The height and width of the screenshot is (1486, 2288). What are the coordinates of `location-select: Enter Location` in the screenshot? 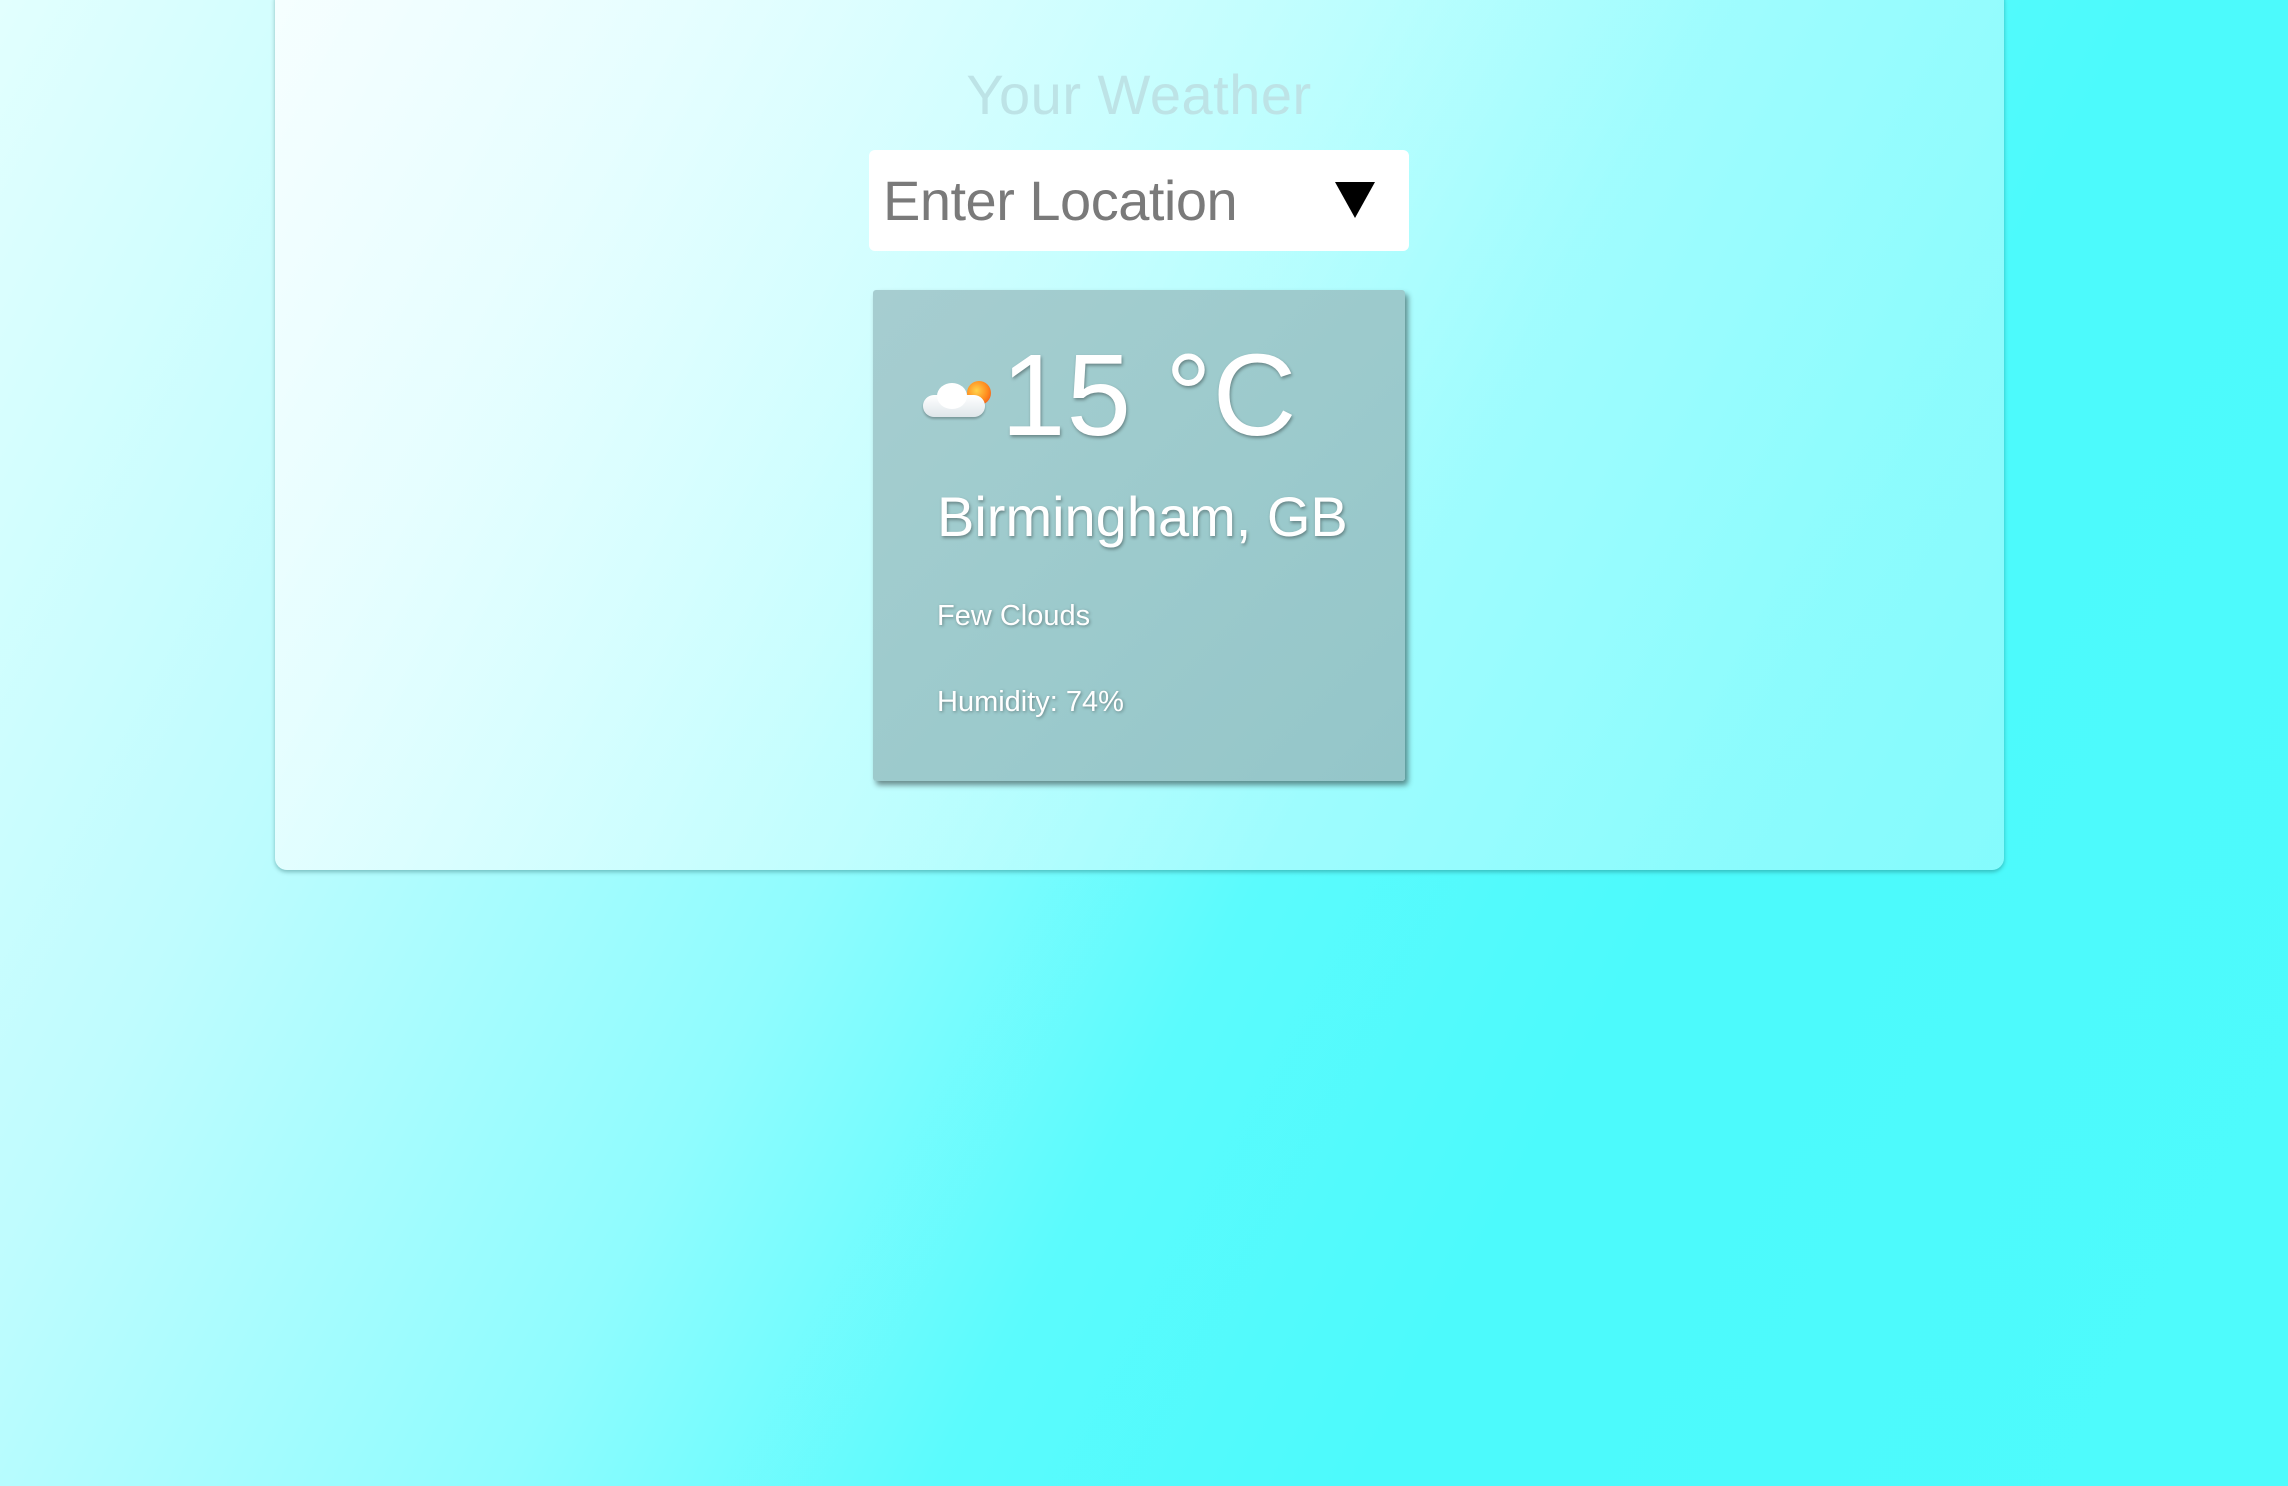 It's located at (1139, 200).